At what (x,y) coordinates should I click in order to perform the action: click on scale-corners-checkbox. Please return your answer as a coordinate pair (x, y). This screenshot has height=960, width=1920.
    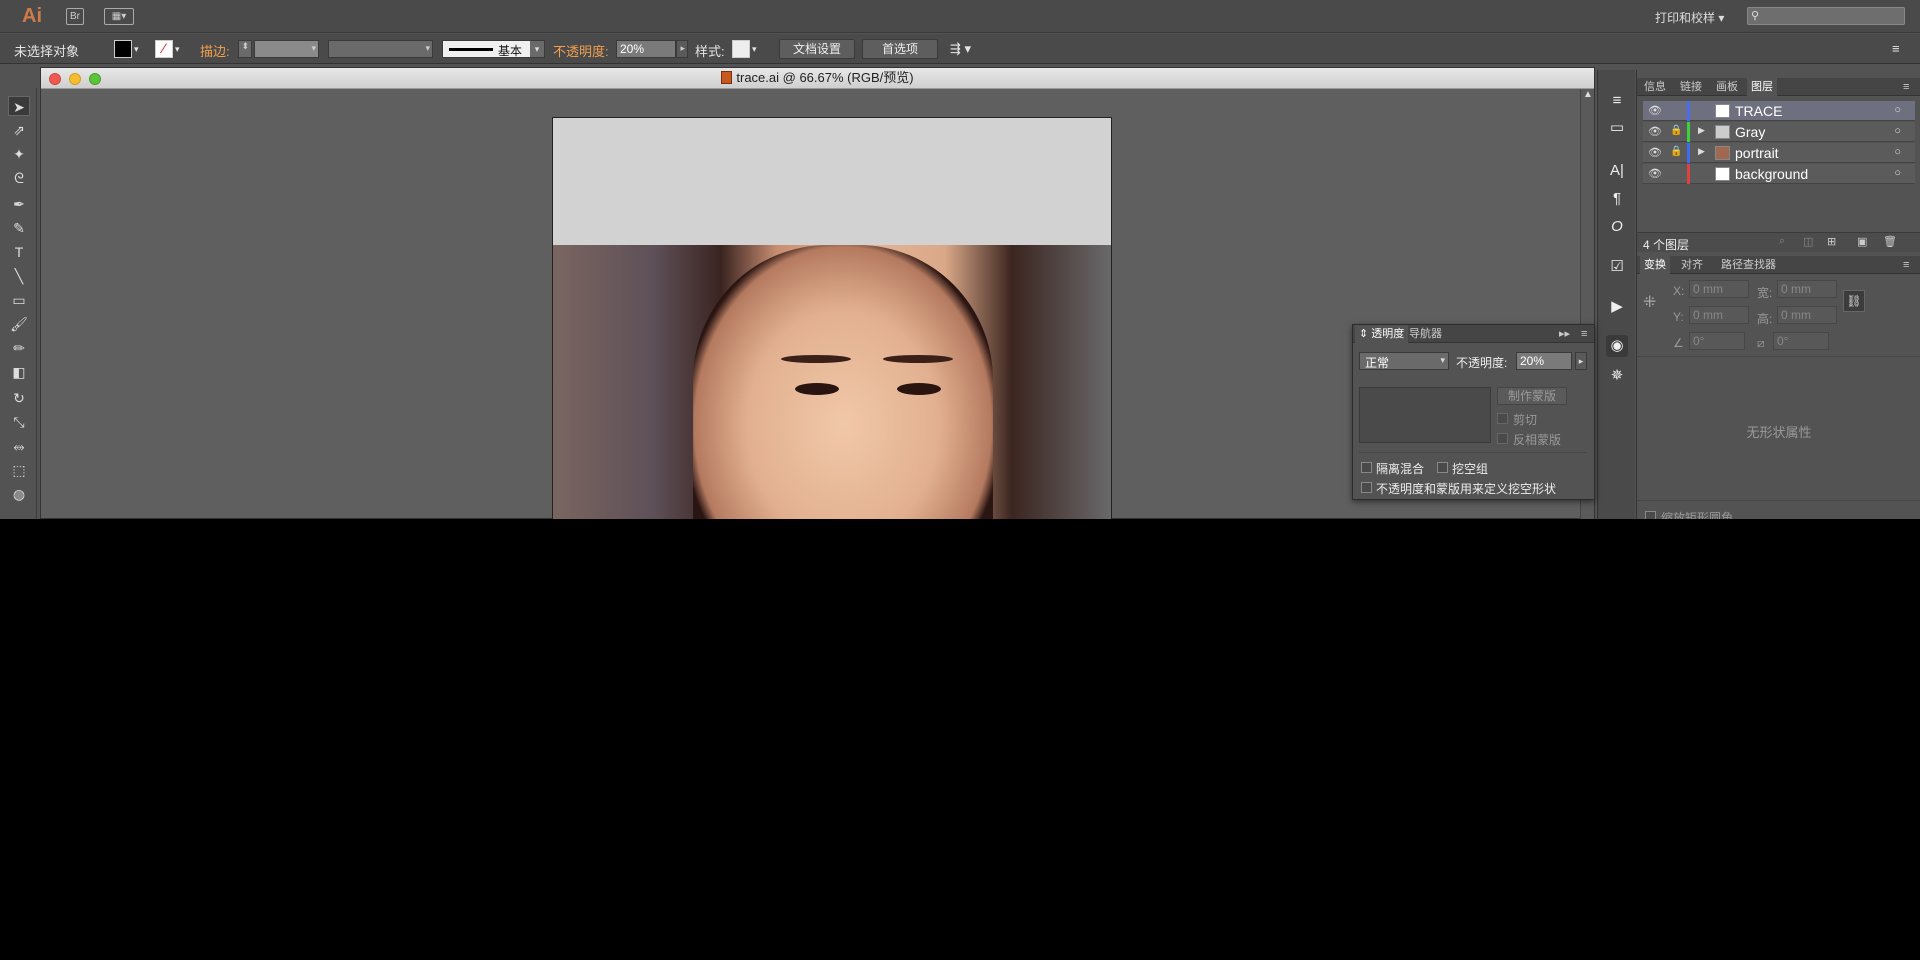
    Looking at the image, I should click on (1650, 515).